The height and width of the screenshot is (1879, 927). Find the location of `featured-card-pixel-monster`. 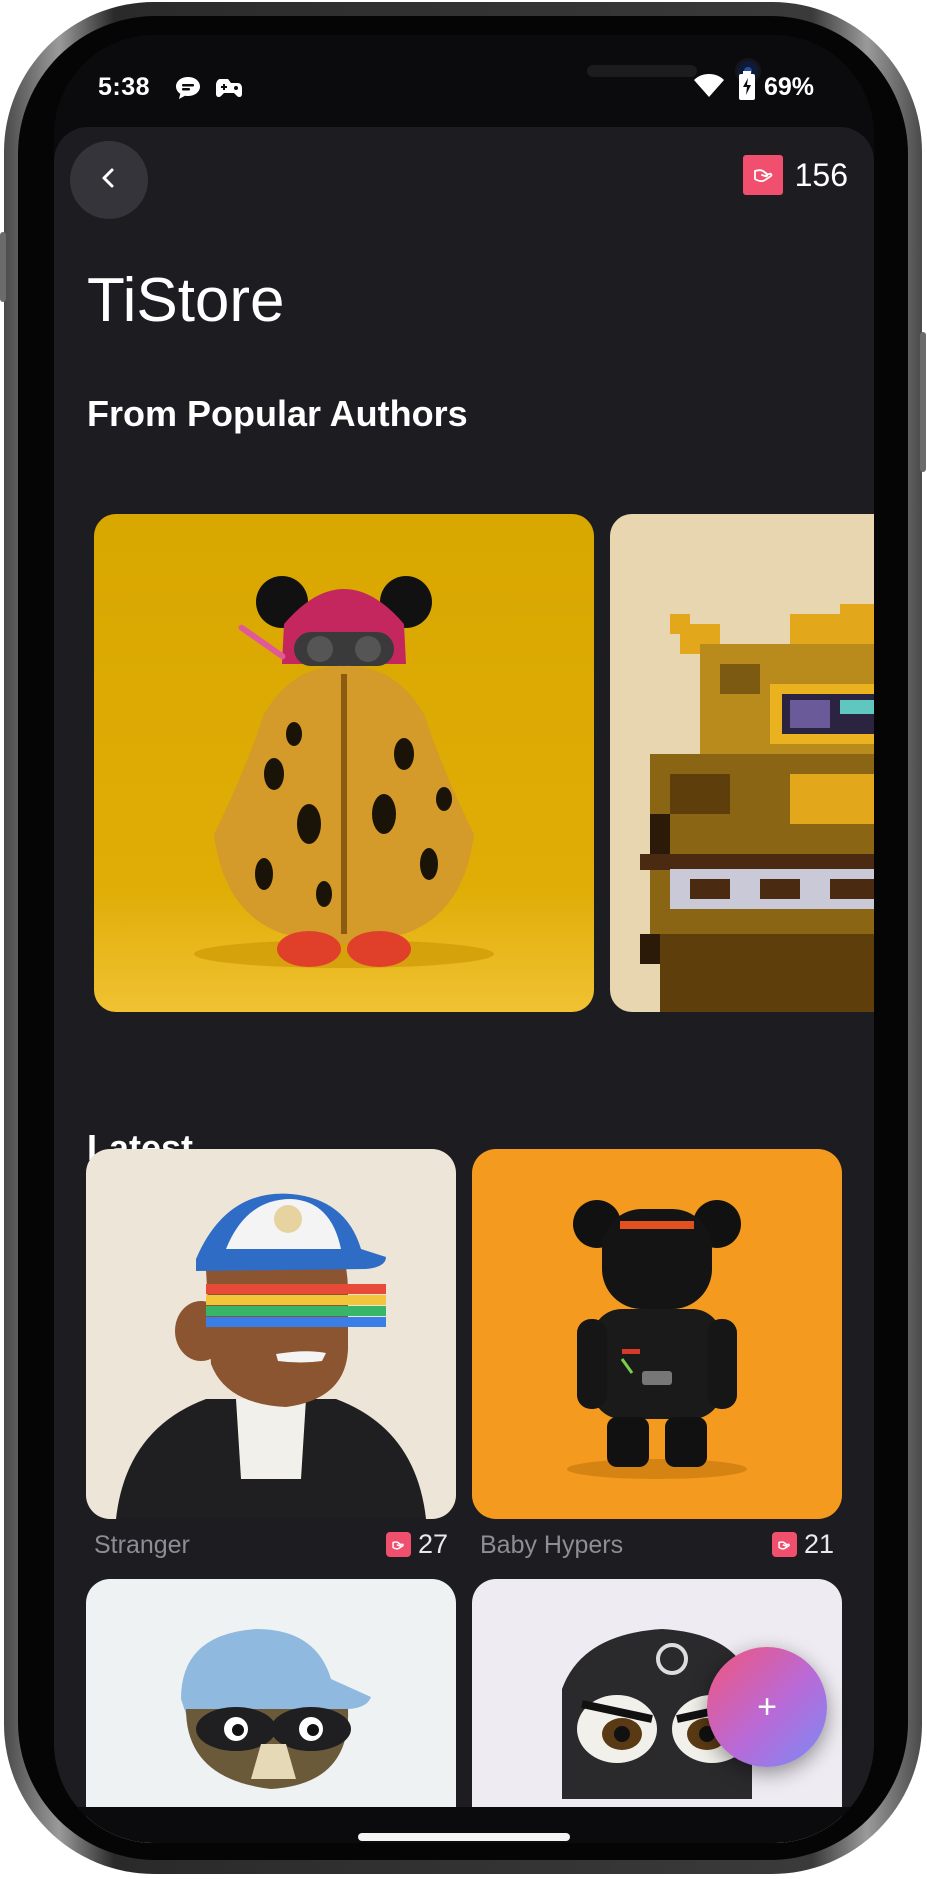

featured-card-pixel-monster is located at coordinates (742, 763).